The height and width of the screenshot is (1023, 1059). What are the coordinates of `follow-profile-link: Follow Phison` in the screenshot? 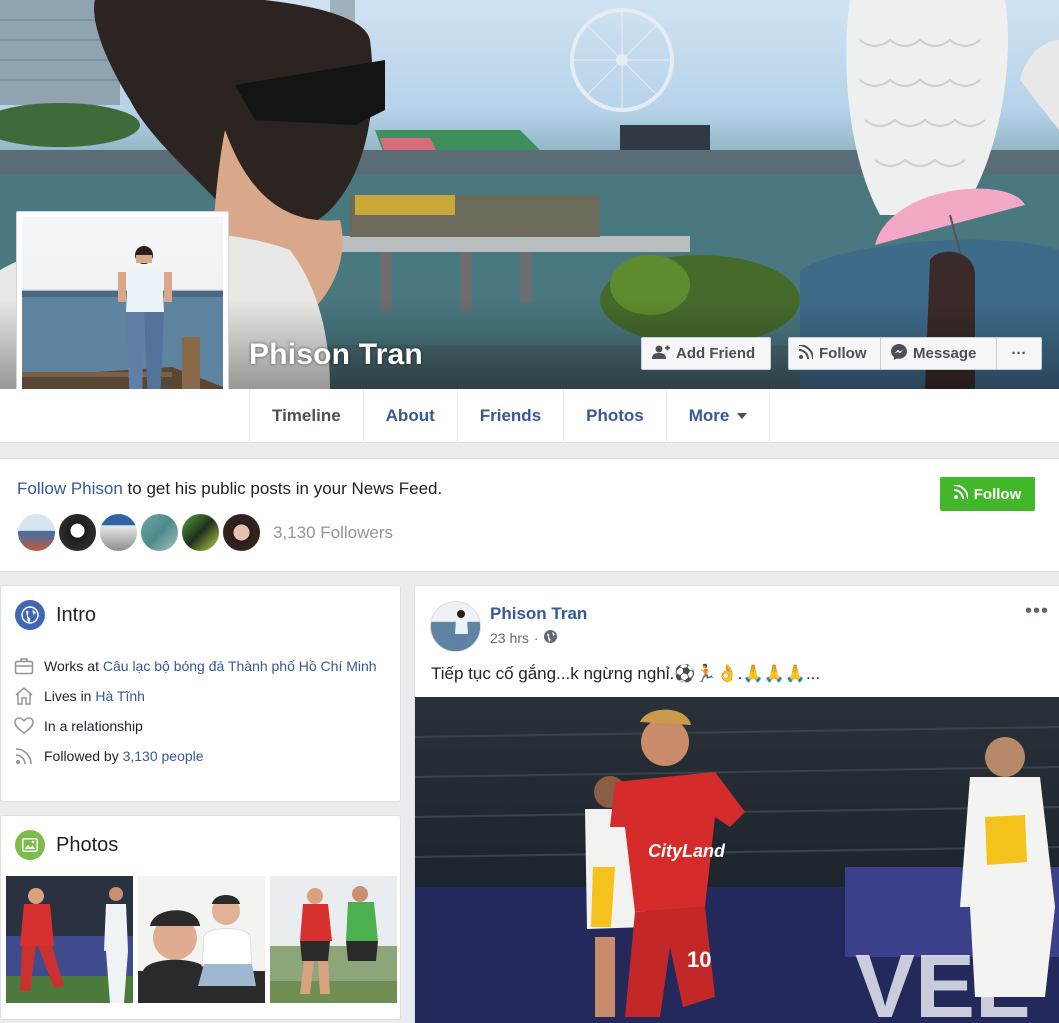 It's located at (70, 488).